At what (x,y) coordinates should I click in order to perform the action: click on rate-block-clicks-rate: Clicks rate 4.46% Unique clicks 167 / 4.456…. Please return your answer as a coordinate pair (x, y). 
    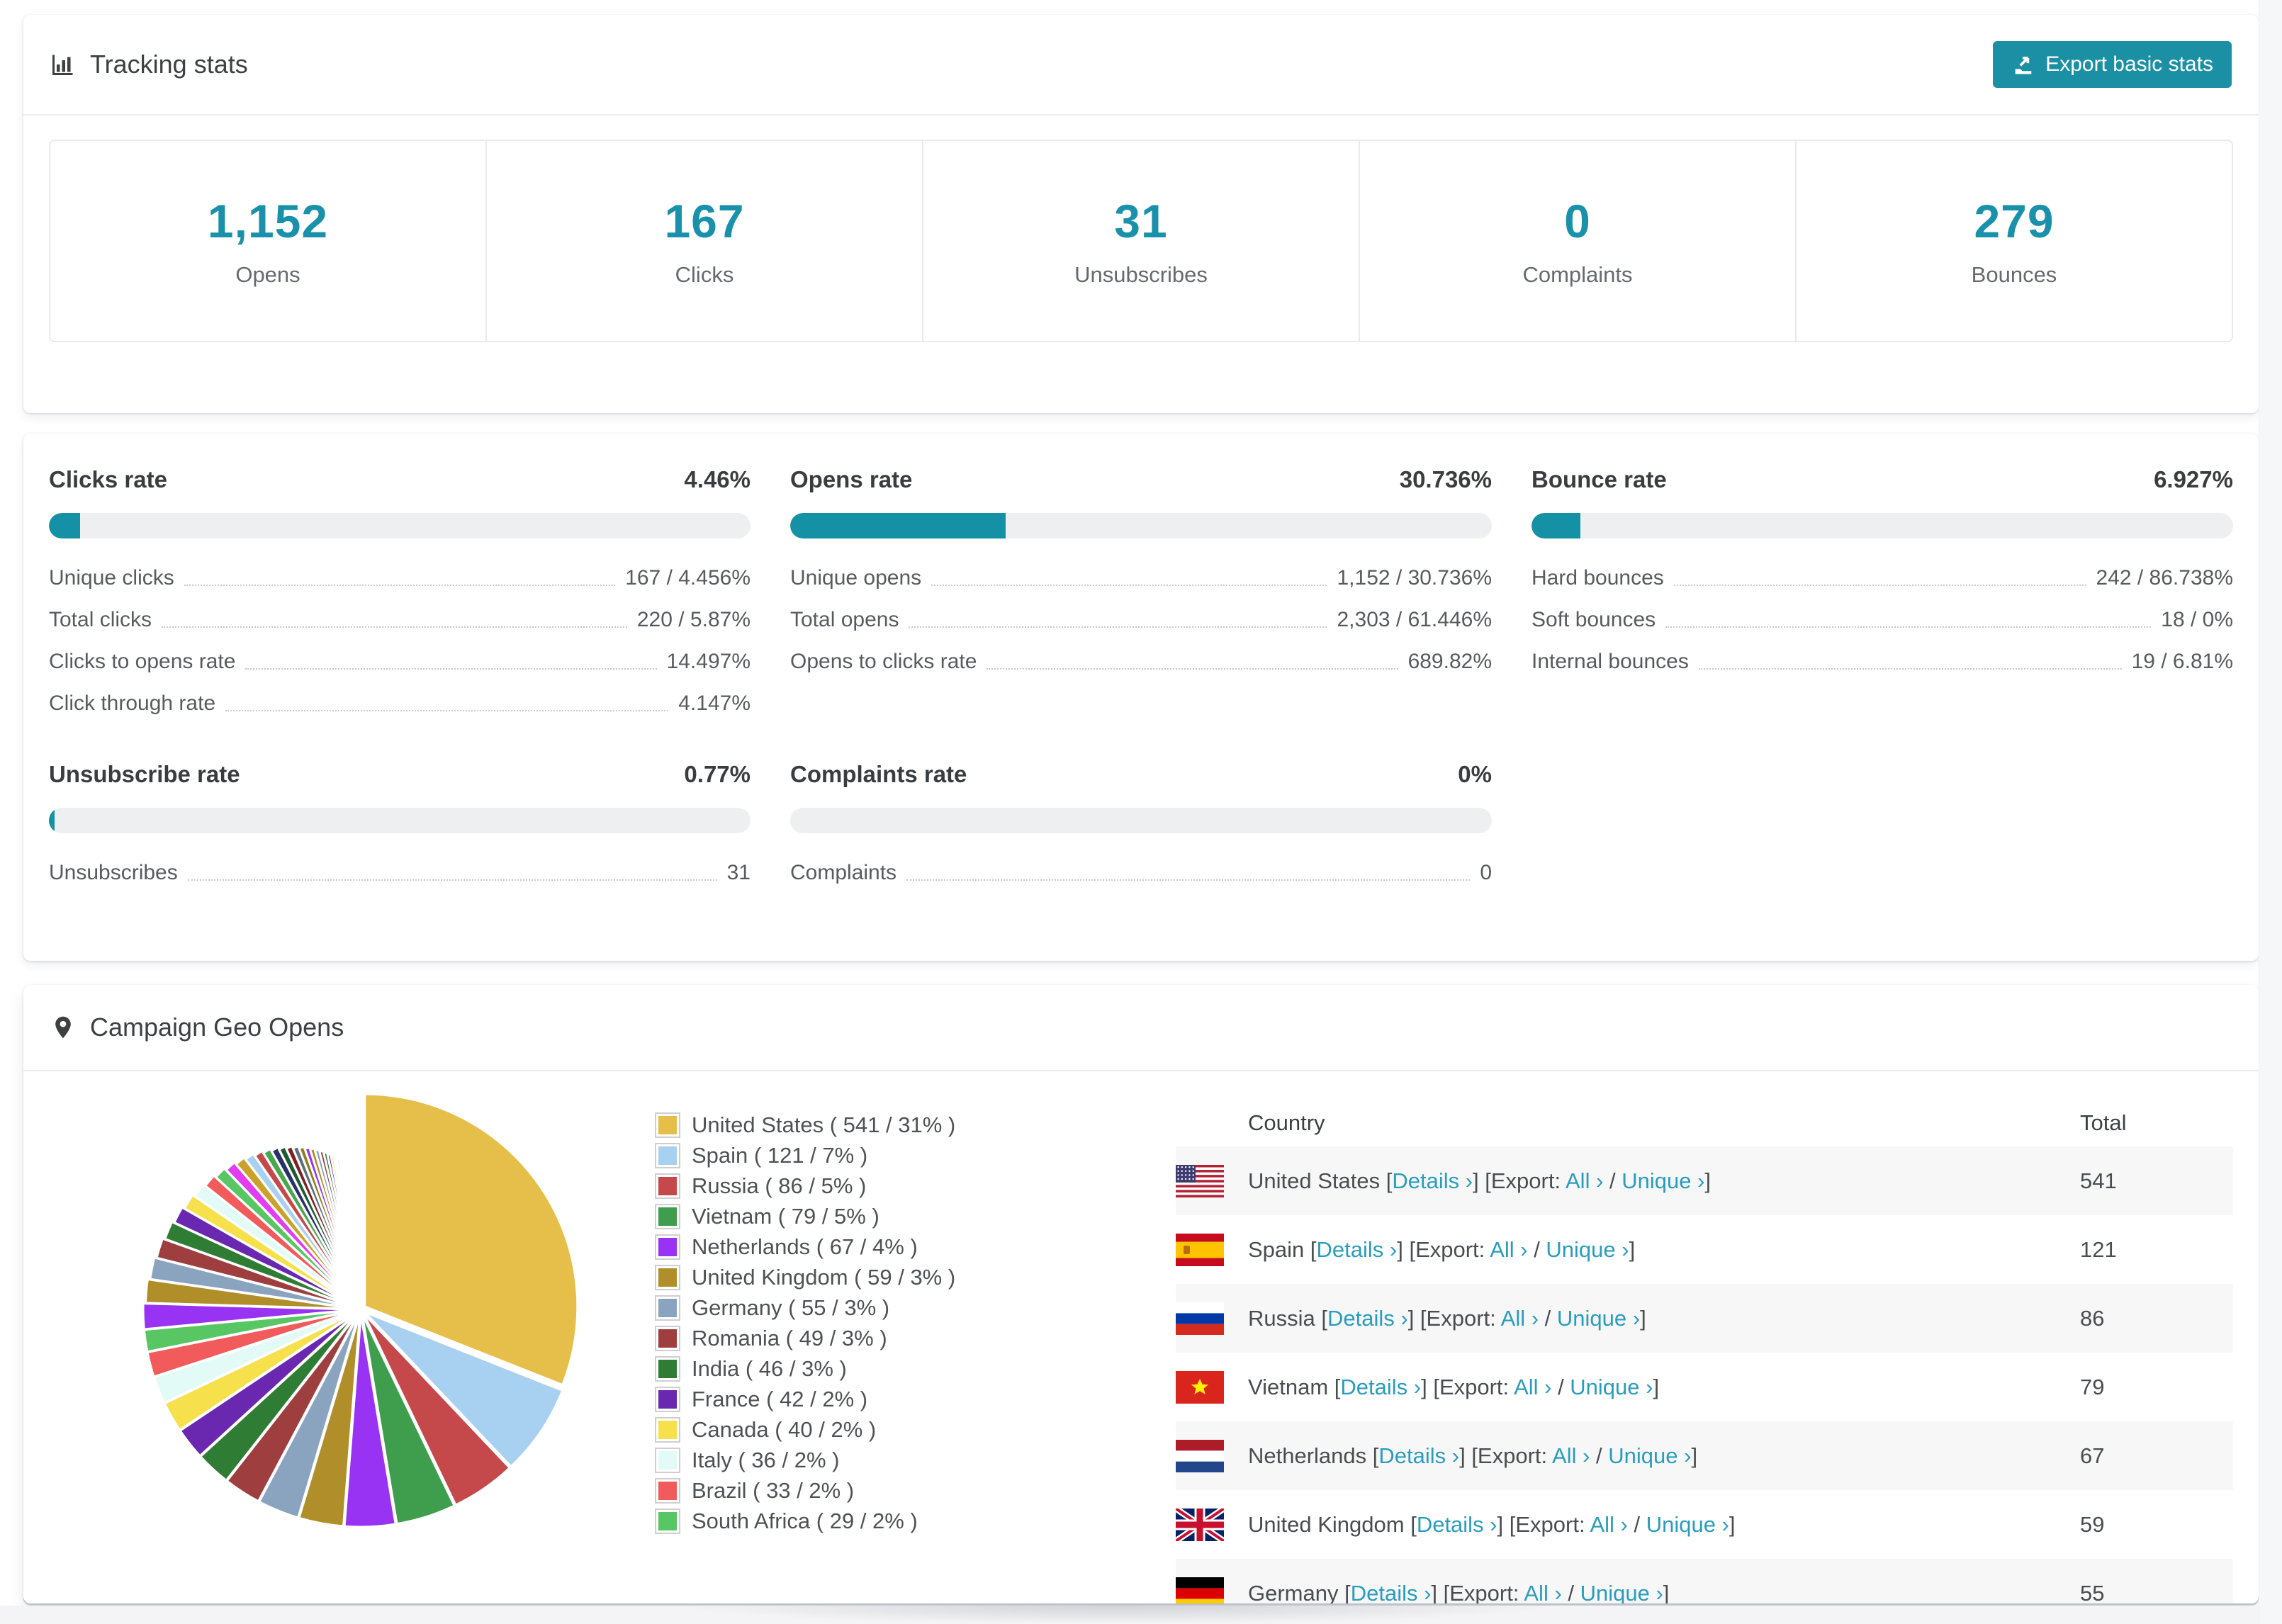
    Looking at the image, I should click on (400, 595).